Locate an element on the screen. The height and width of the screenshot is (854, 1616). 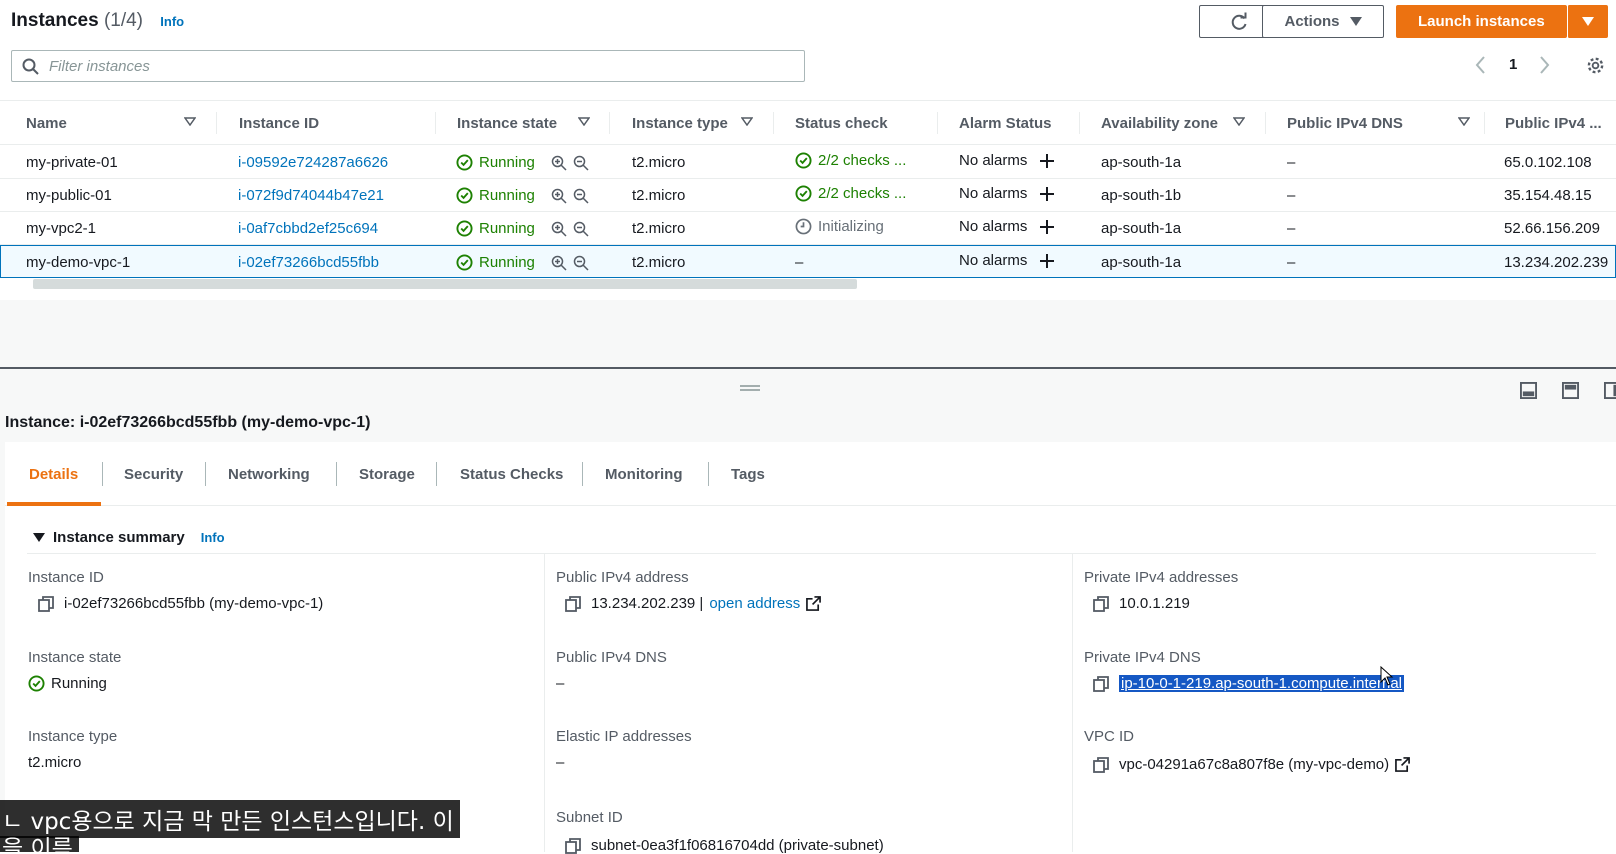
public-ipv4-value: 13.234.202.239 | open address is located at coordinates (693, 603).